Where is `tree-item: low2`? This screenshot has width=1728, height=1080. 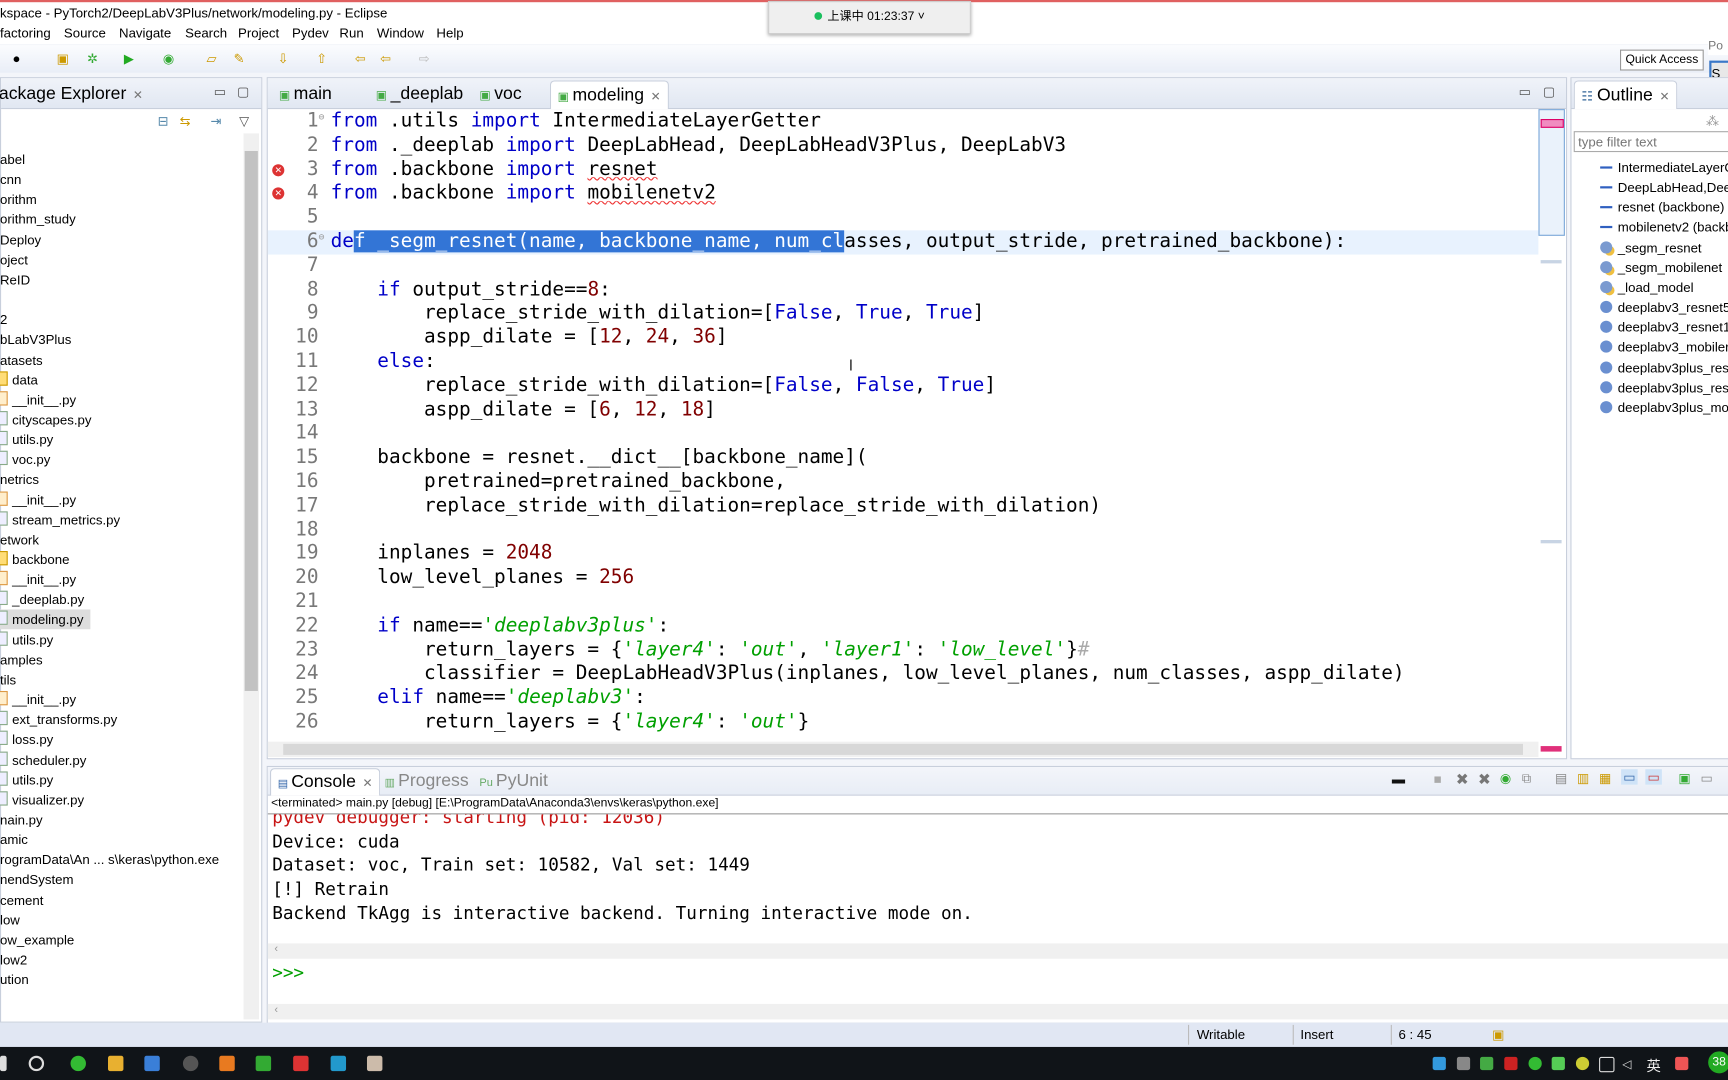
tree-item: low2 is located at coordinates (13, 960).